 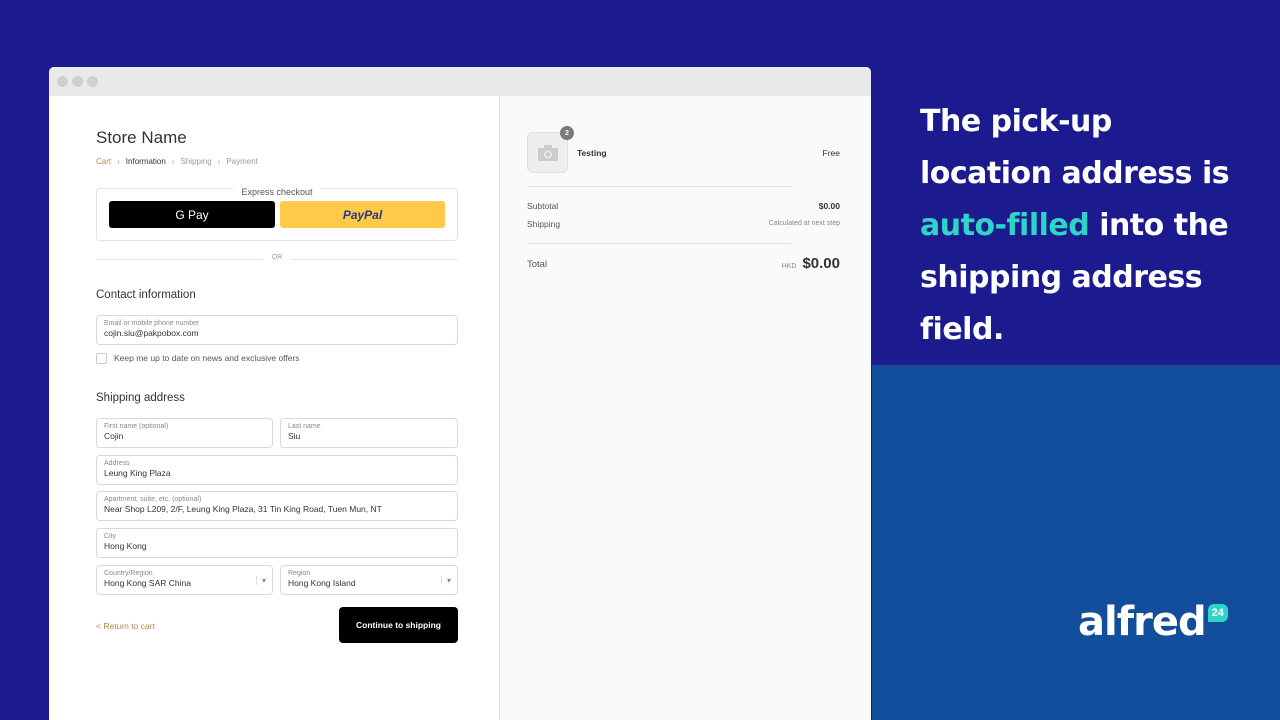 What do you see at coordinates (277, 192) in the screenshot?
I see `express-checkout-label: Express checkout` at bounding box center [277, 192].